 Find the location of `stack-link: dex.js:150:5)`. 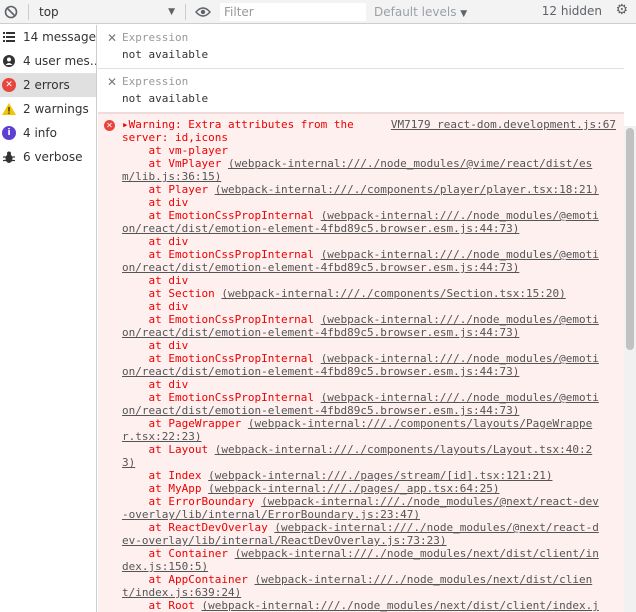

stack-link: dex.js:150:5) is located at coordinates (165, 566).